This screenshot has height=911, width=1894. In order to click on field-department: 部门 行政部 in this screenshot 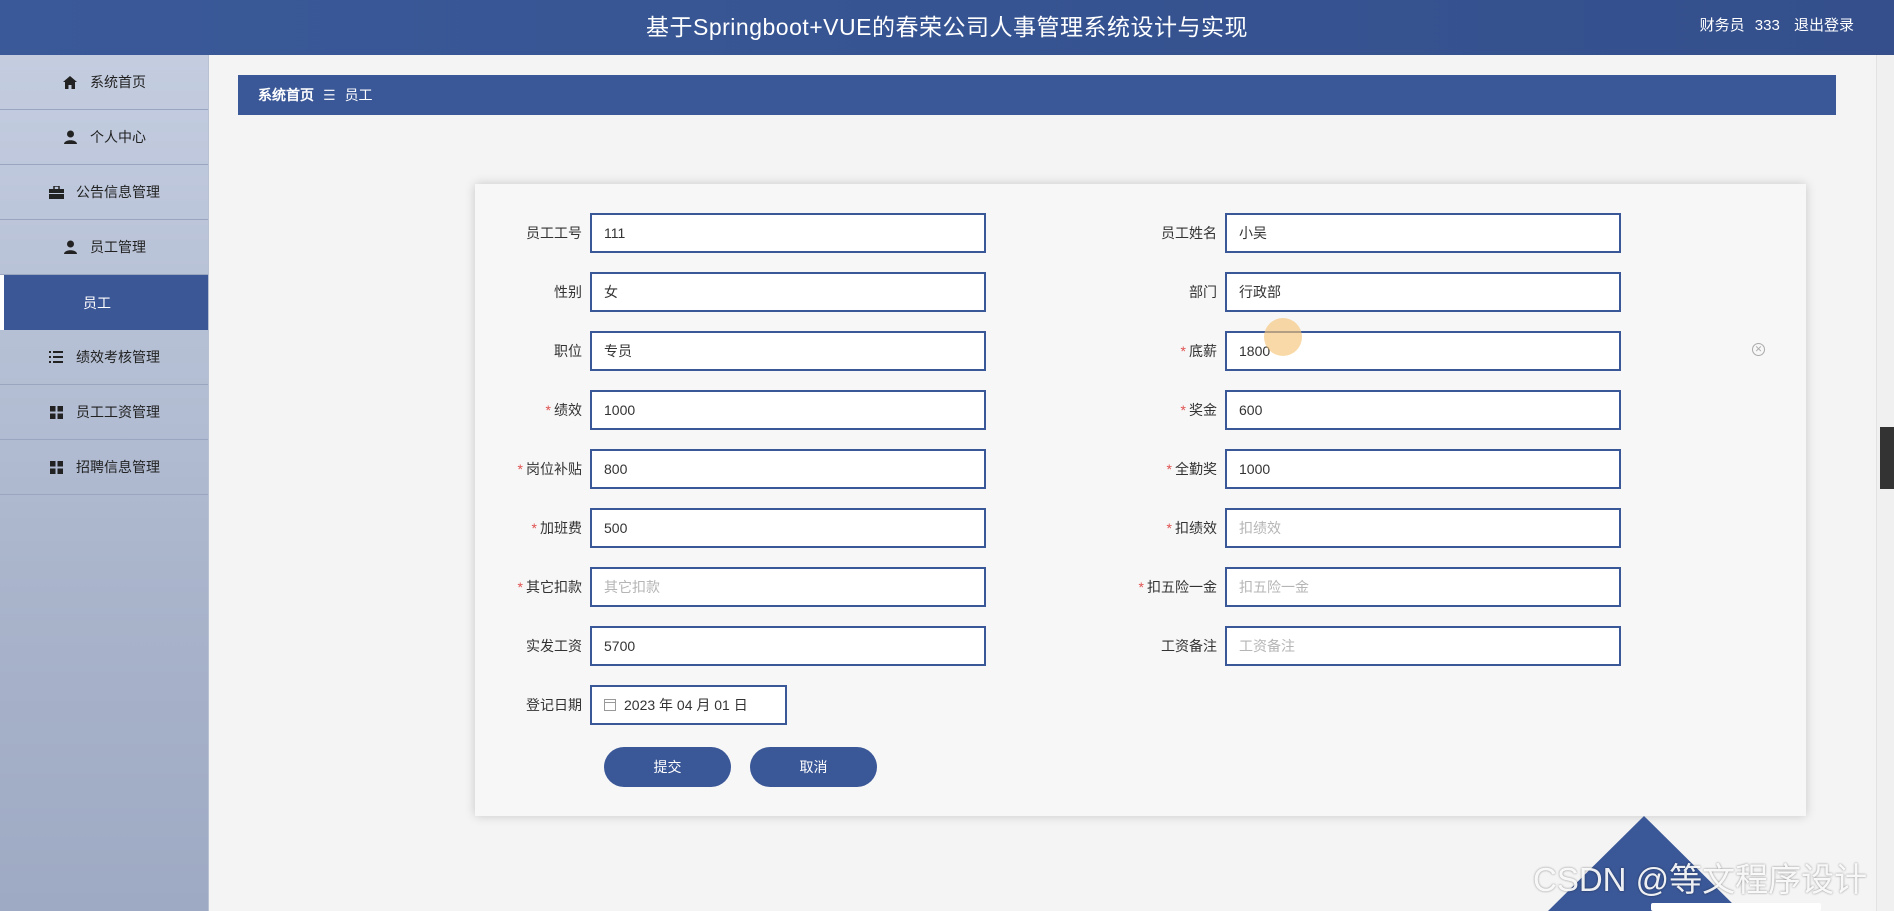, I will do `click(1375, 292)`.